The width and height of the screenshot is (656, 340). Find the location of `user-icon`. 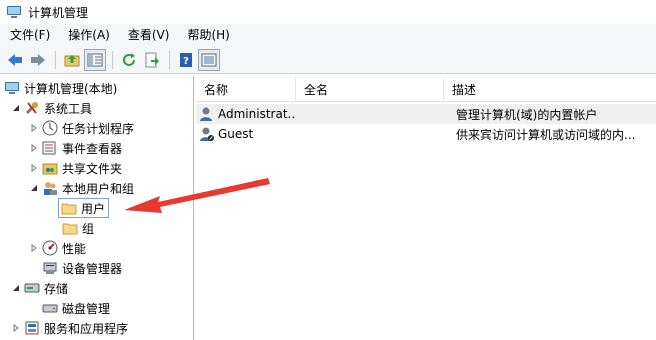

user-icon is located at coordinates (207, 114).